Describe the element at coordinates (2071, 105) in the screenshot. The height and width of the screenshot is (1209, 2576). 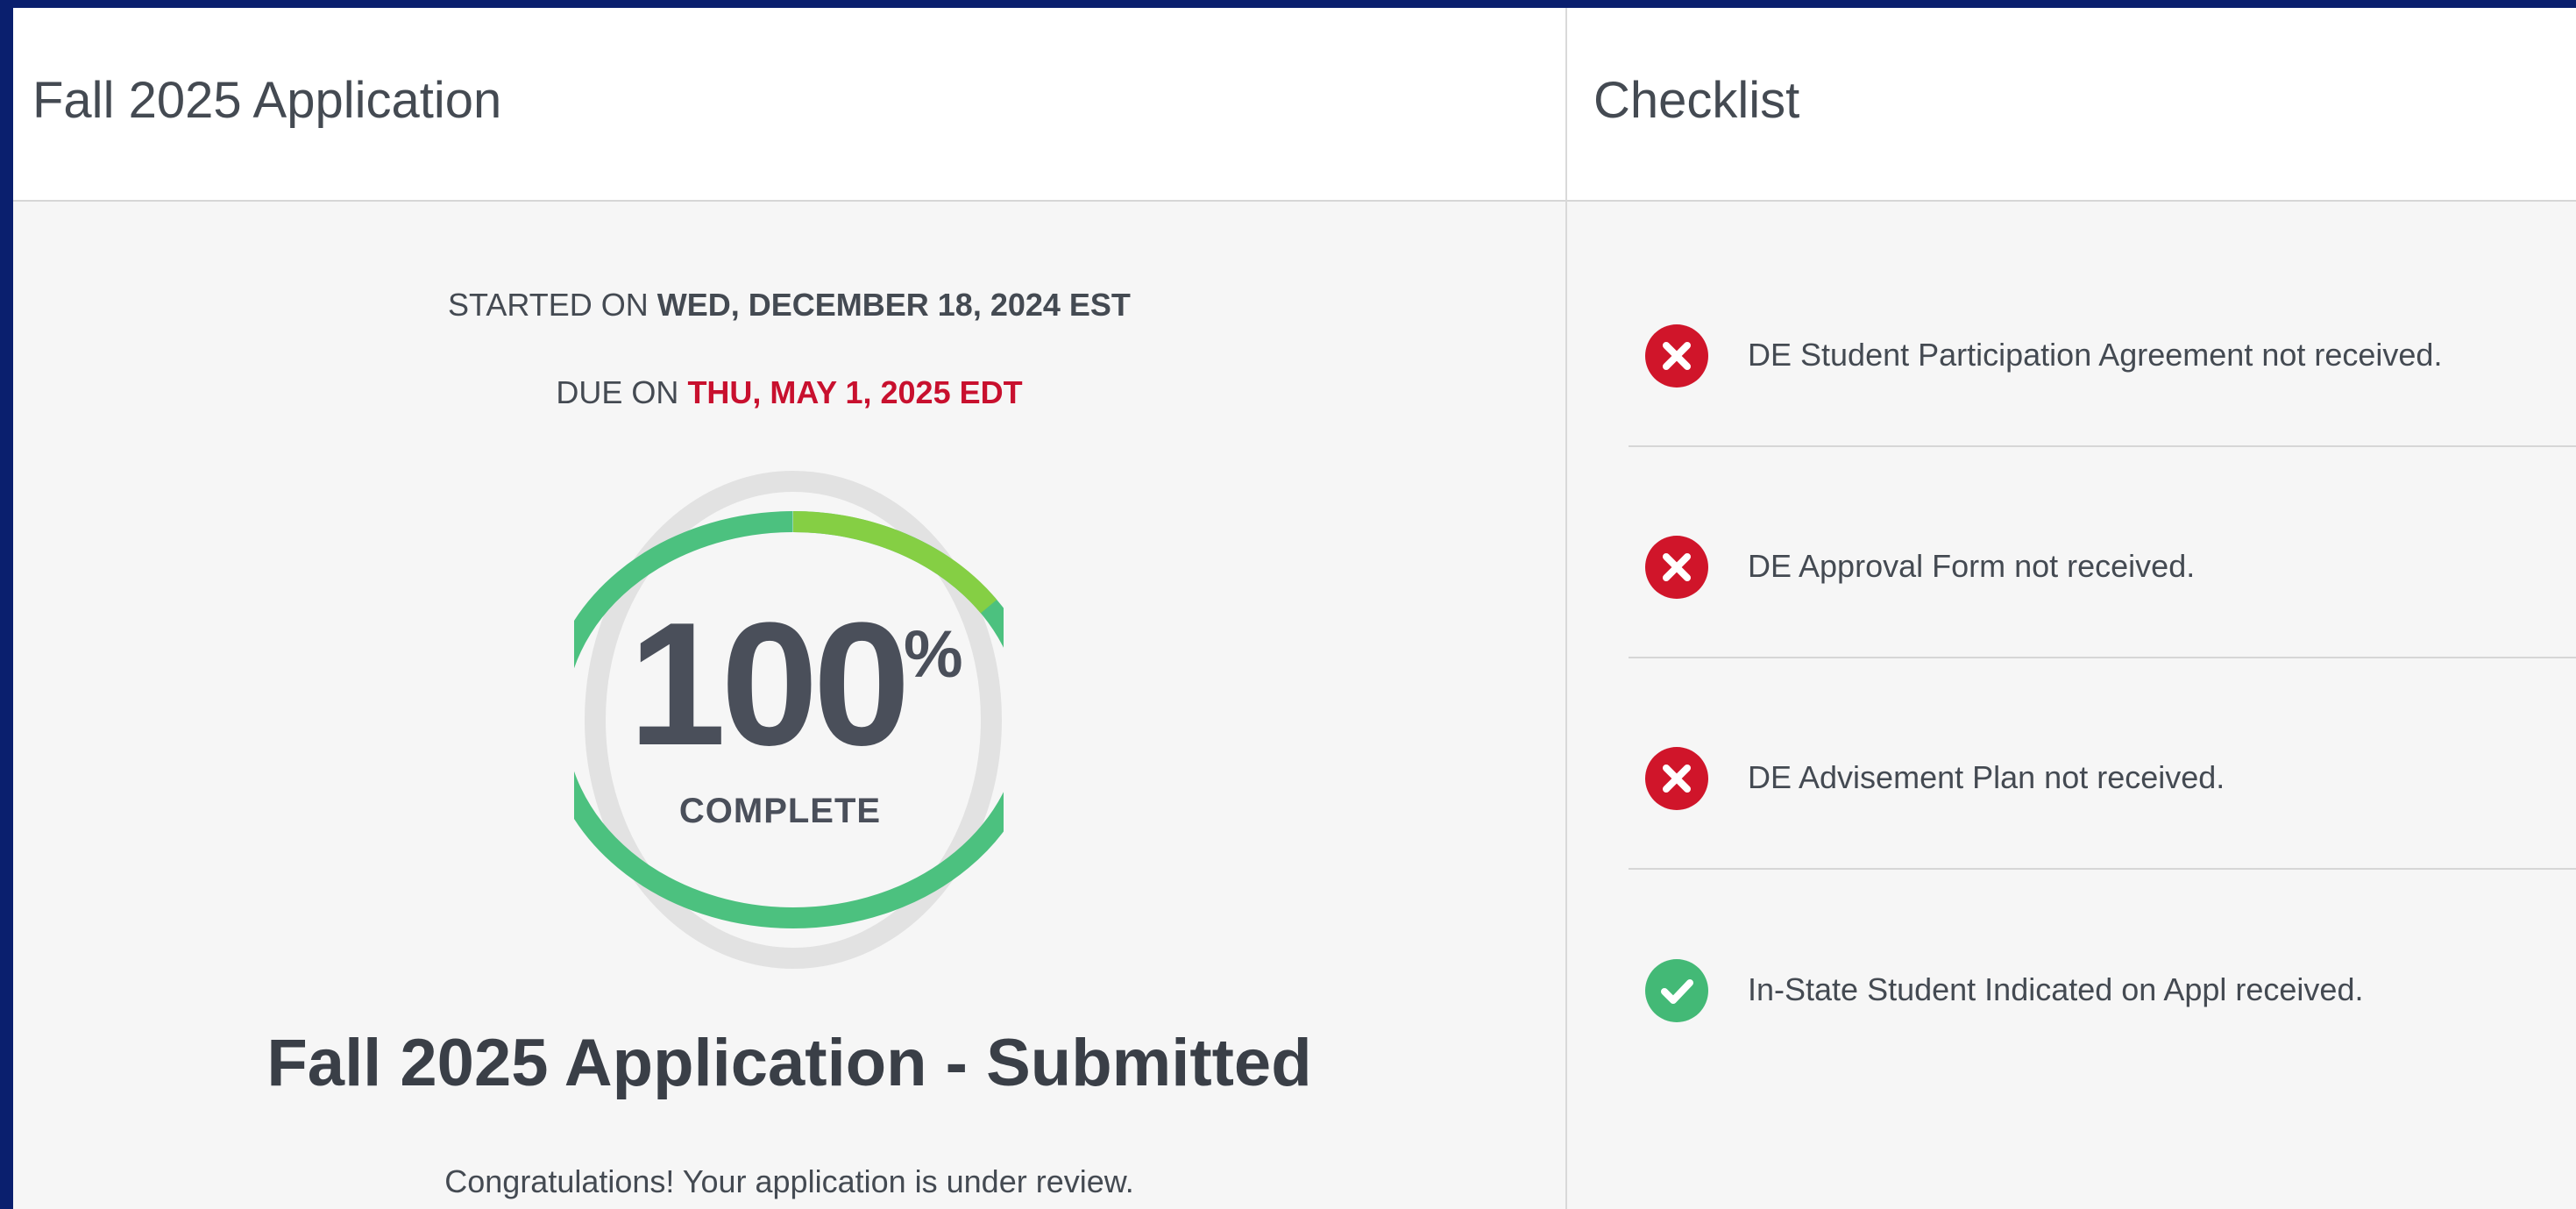
I see `checklist-panel-header: Checklist` at that location.